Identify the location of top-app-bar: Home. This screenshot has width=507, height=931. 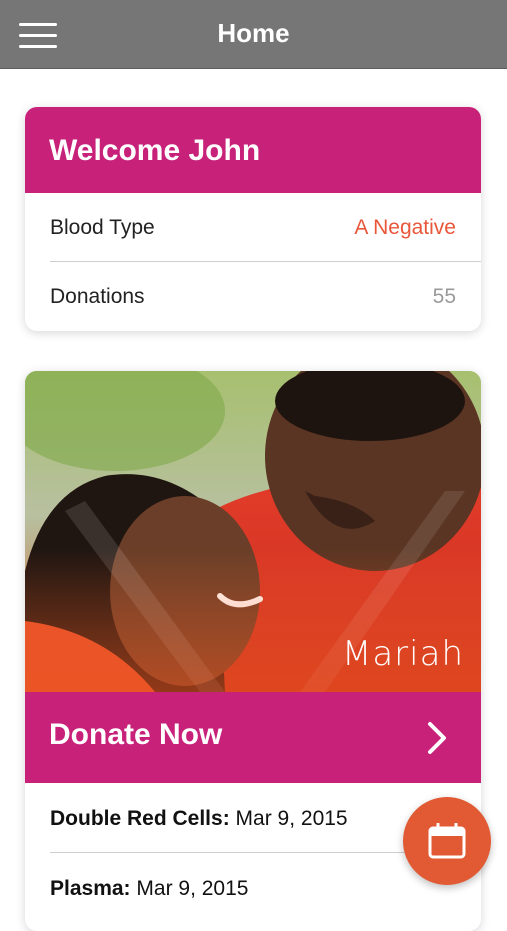
(253, 34).